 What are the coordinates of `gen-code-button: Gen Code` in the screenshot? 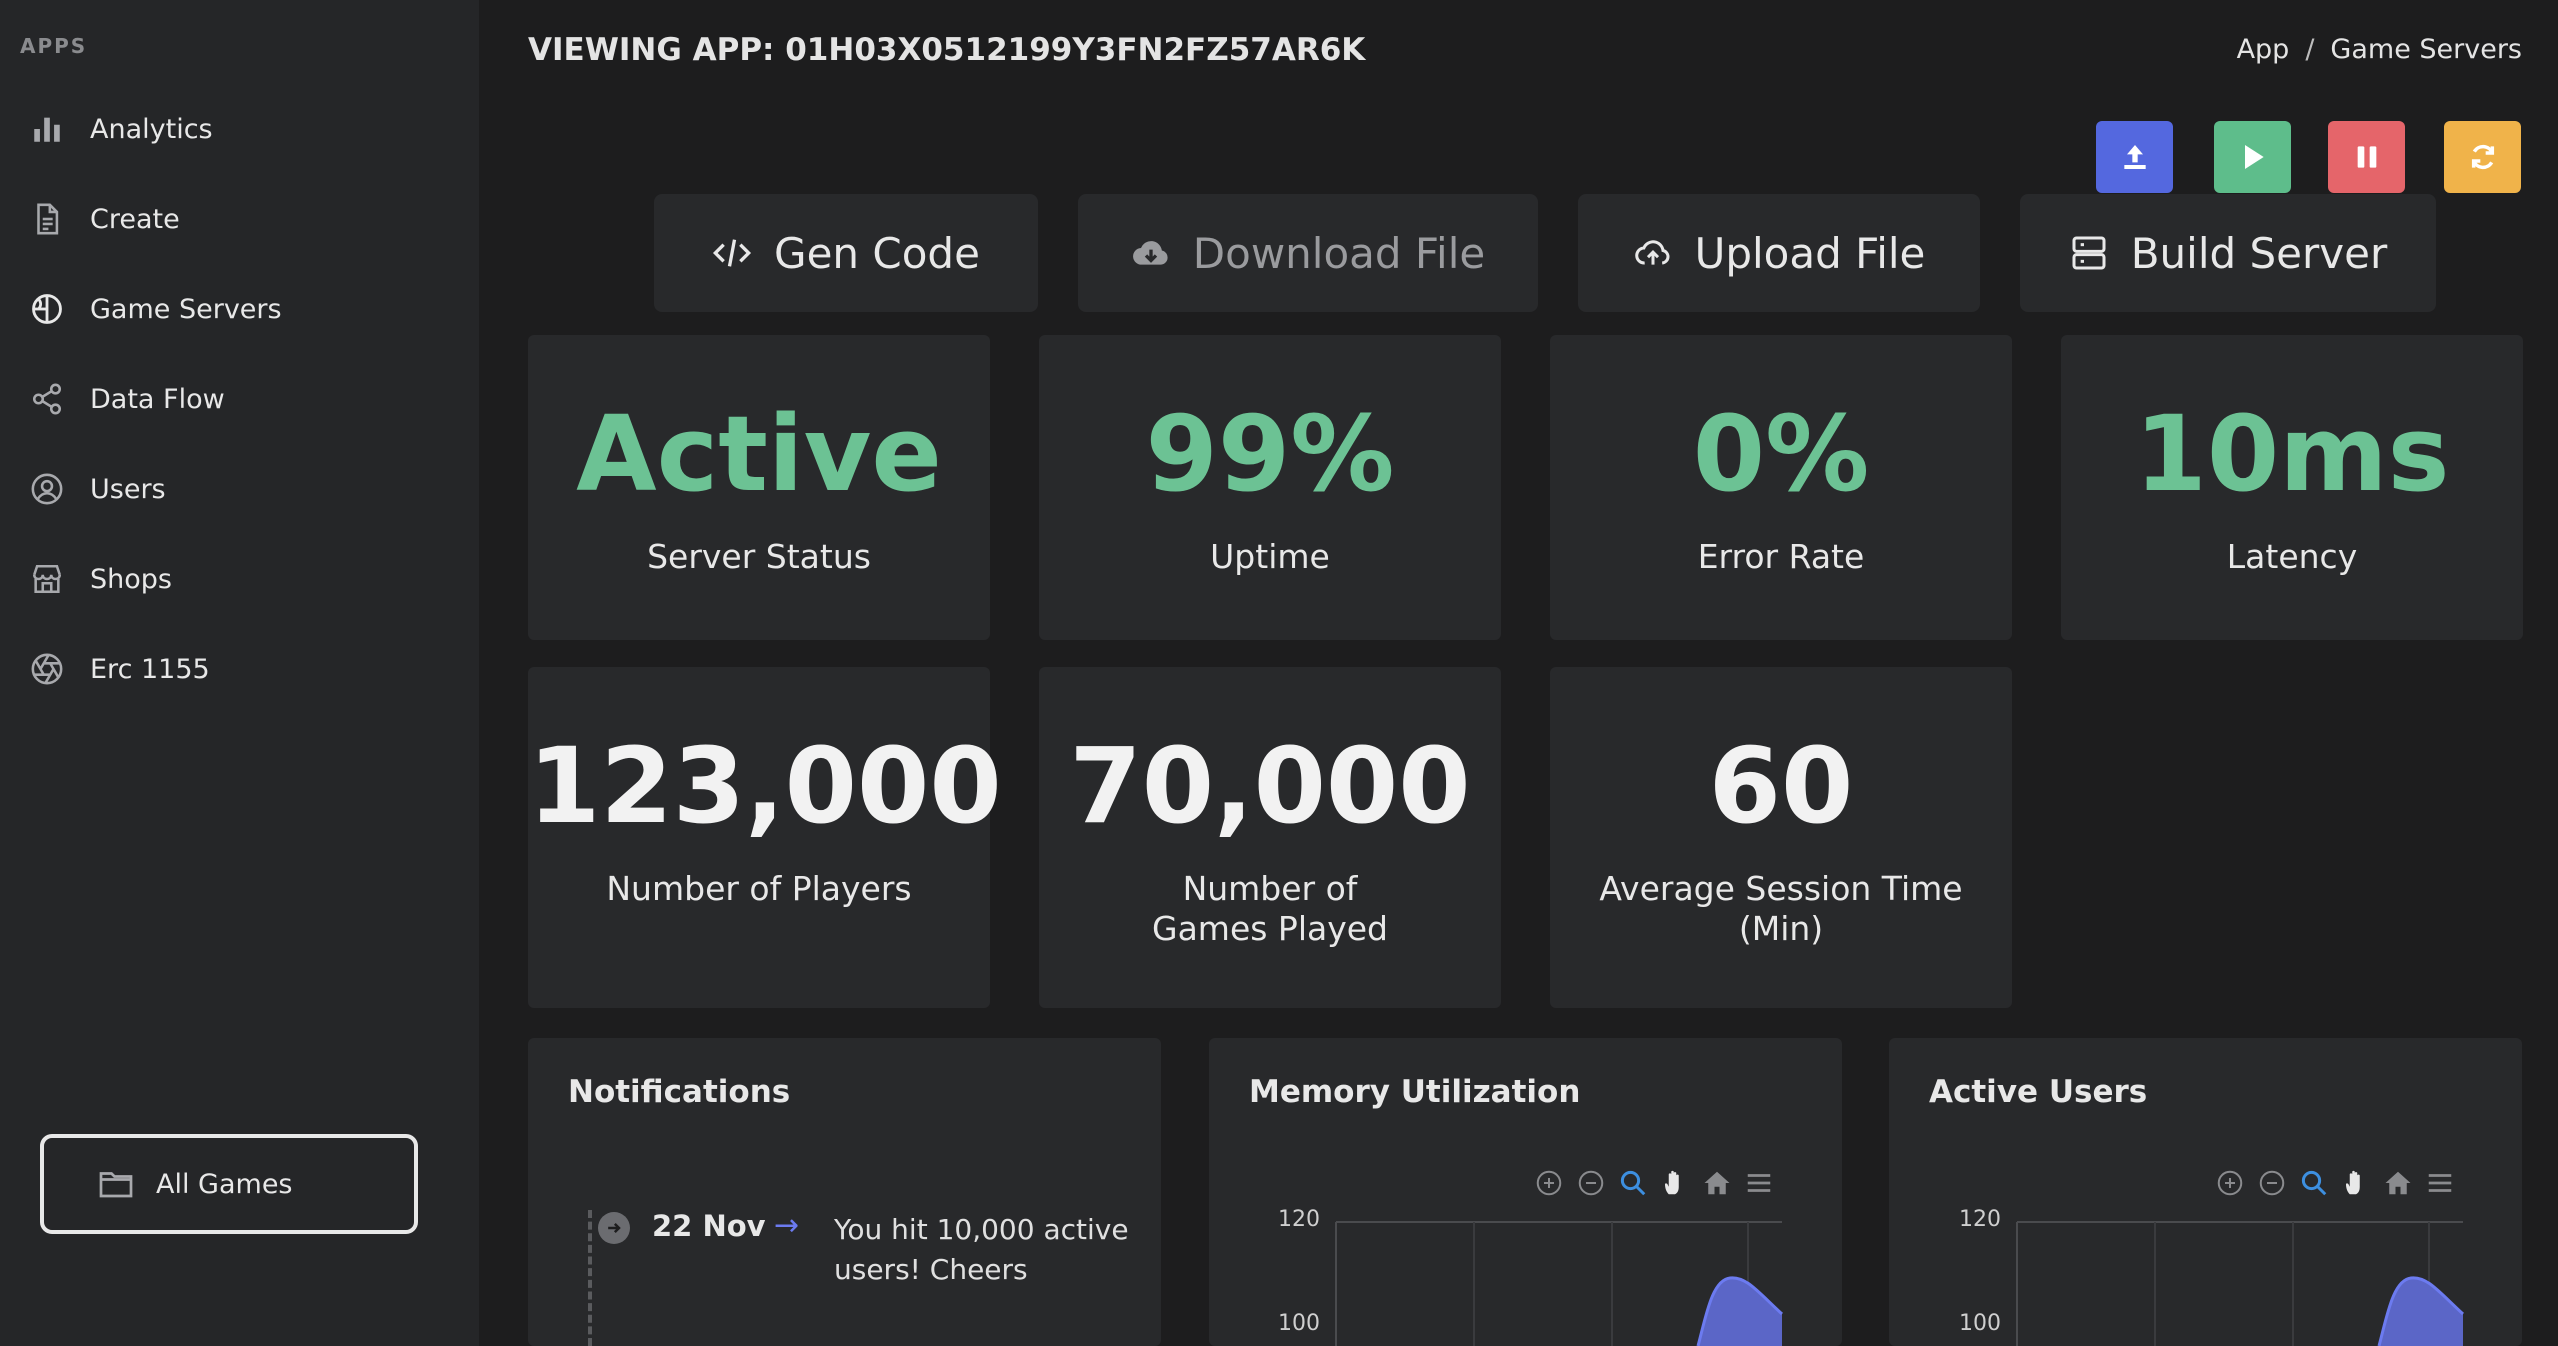 It's located at (846, 253).